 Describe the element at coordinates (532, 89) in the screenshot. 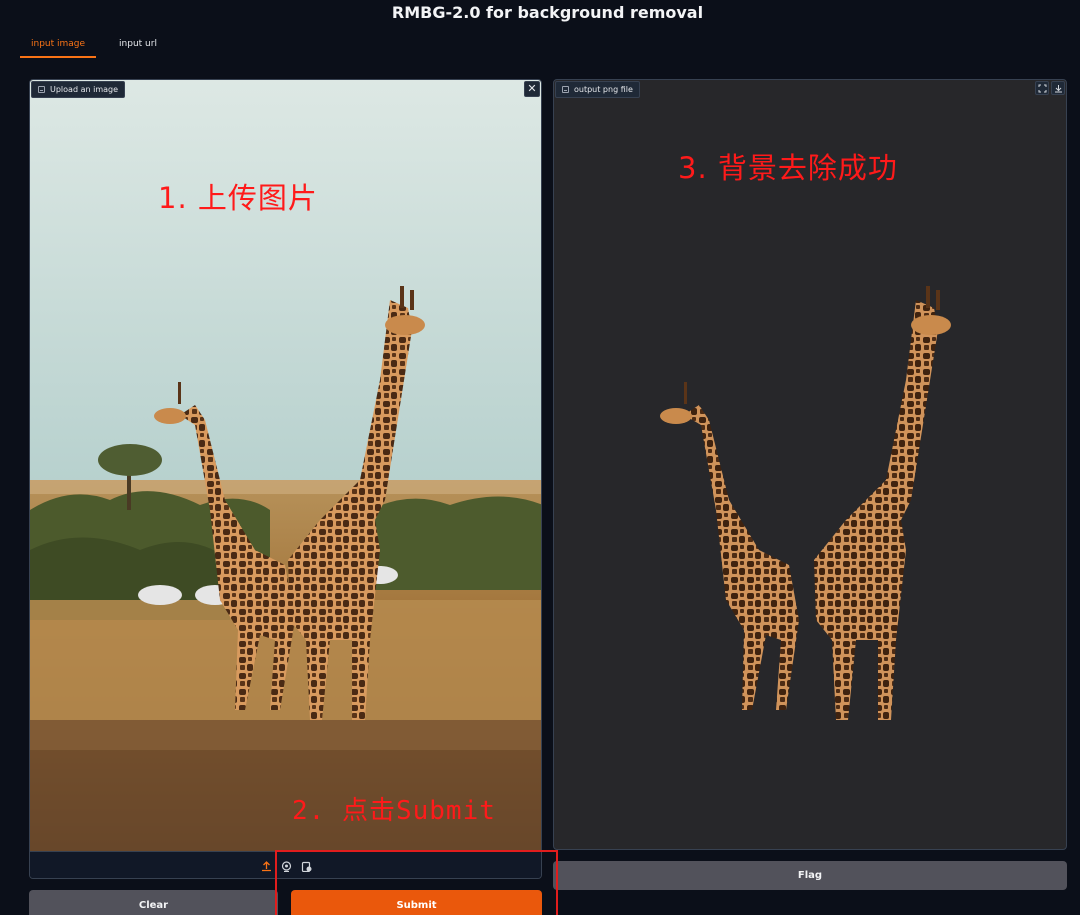

I see `close-icon: ✕` at that location.